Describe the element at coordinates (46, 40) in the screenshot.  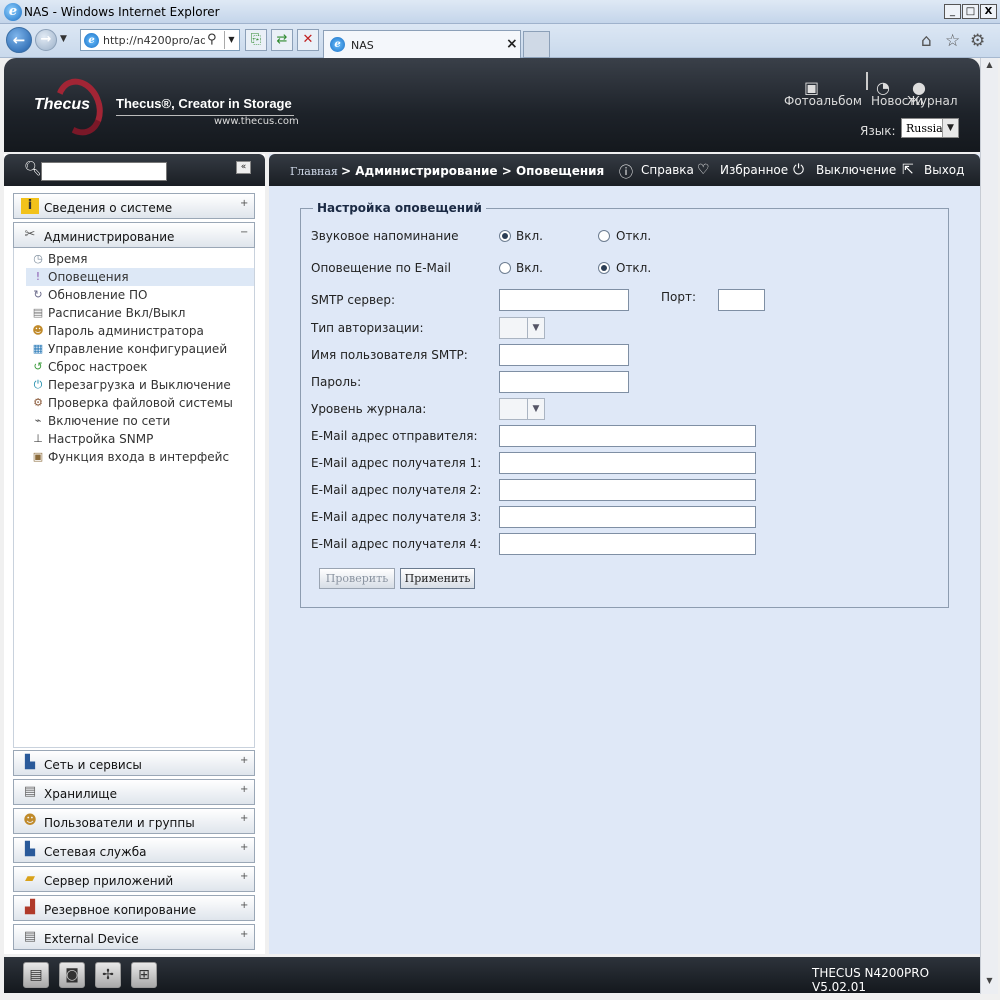
I see `forward-button: →` at that location.